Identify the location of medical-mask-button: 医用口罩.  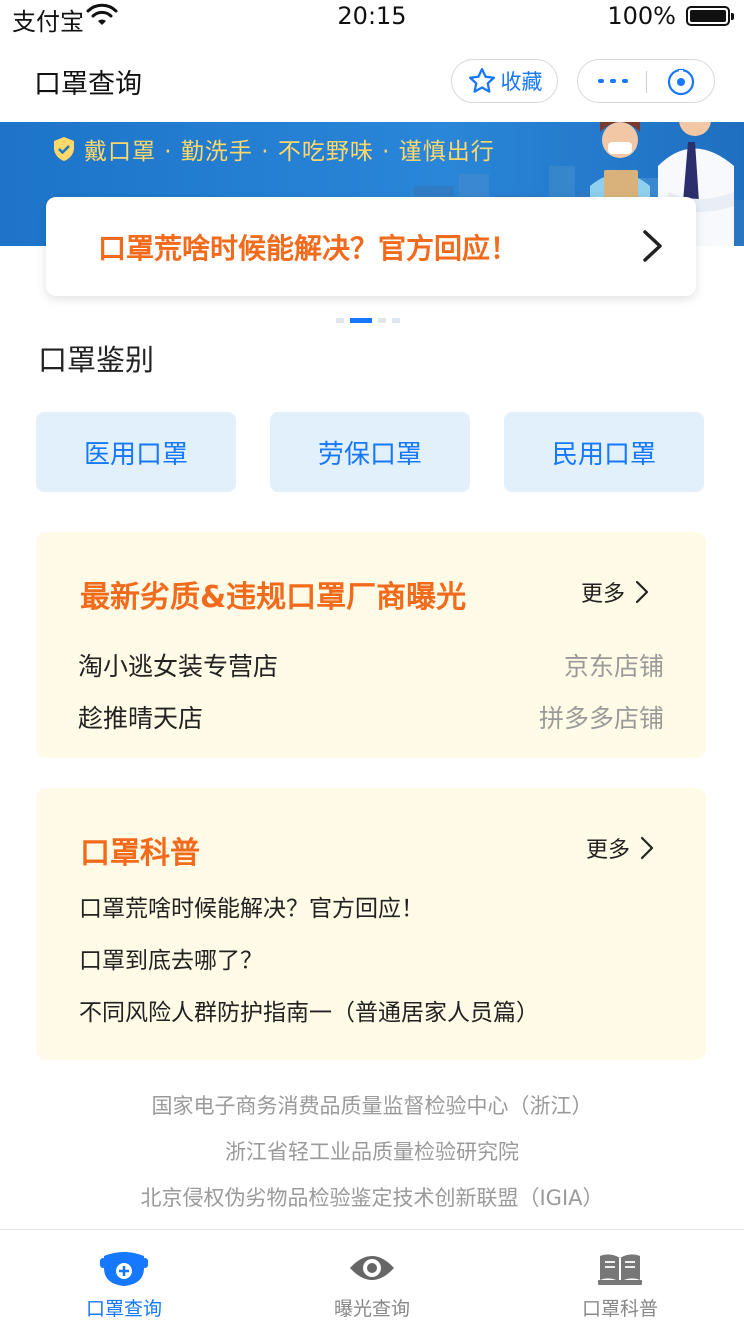
(136, 452).